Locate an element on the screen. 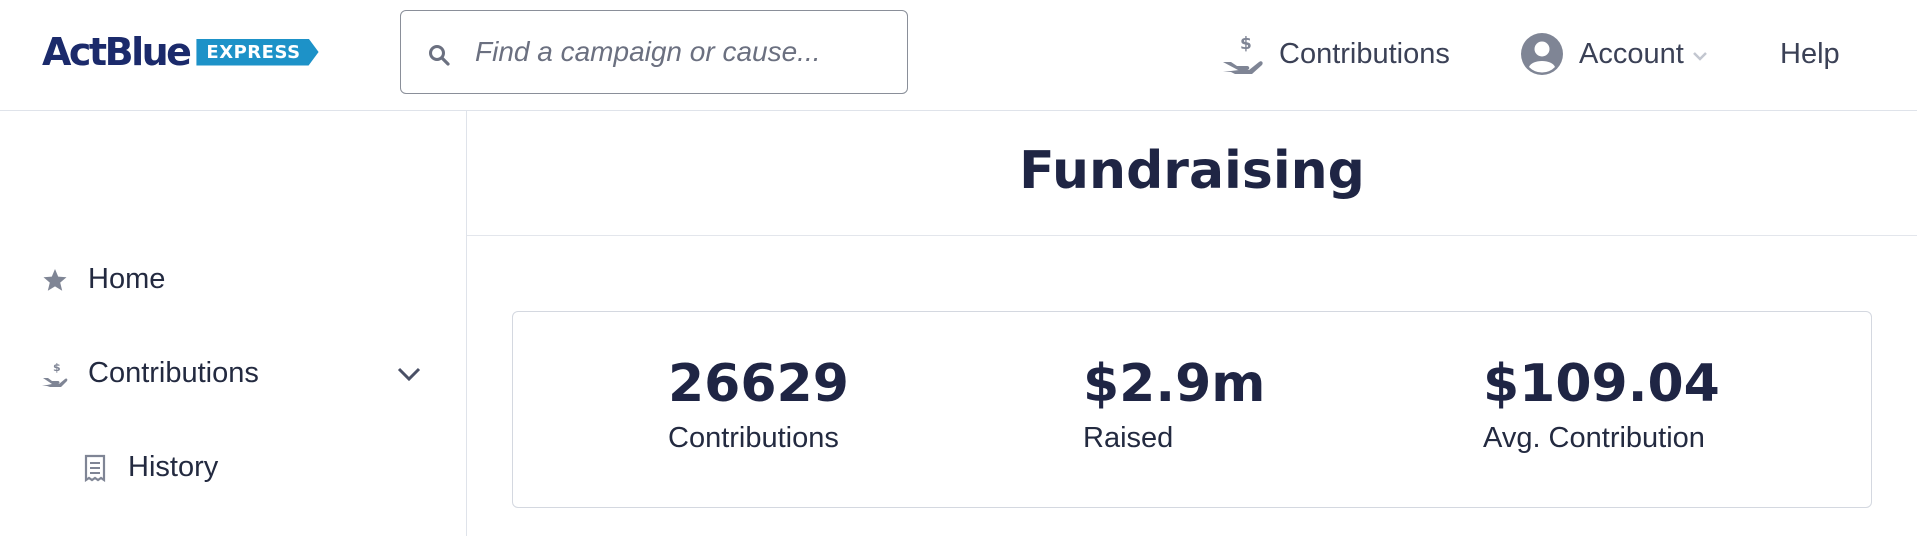 This screenshot has width=1917, height=536. search-box is located at coordinates (654, 52).